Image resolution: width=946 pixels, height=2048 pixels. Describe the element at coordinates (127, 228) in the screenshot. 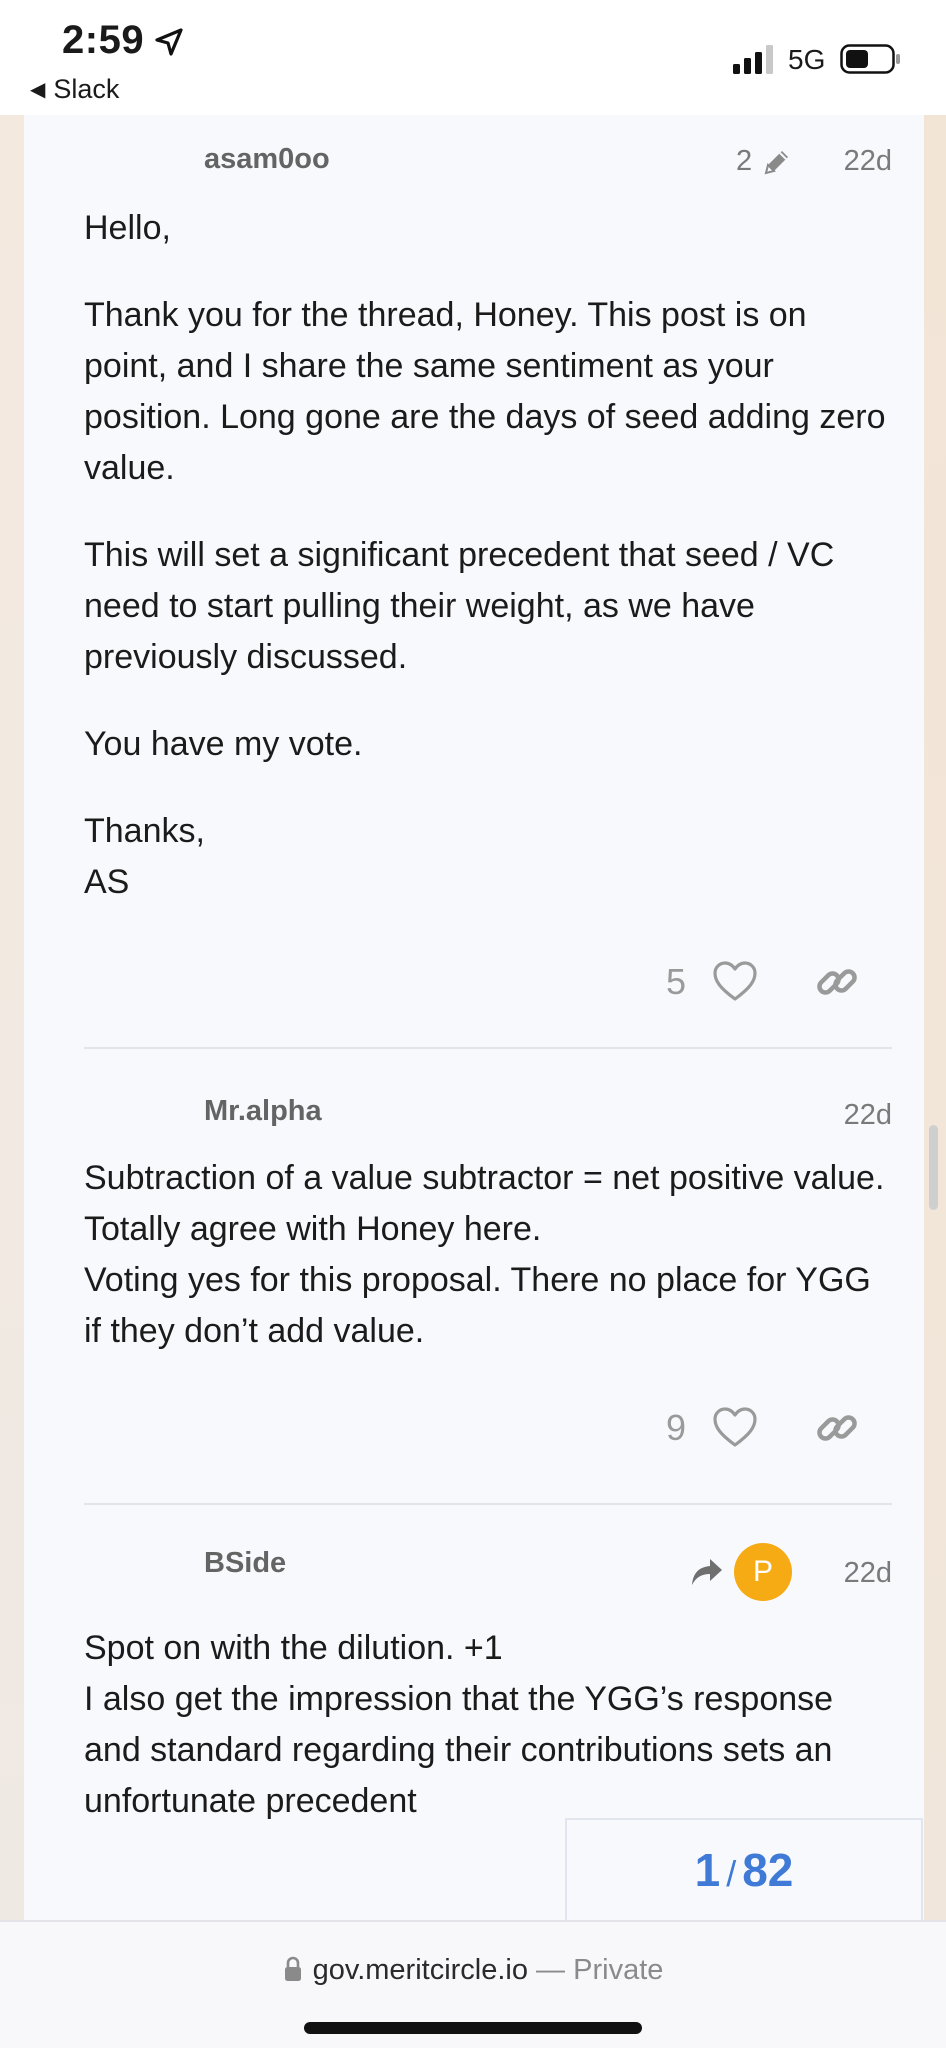

I see `post-paragraph: Hello,` at that location.